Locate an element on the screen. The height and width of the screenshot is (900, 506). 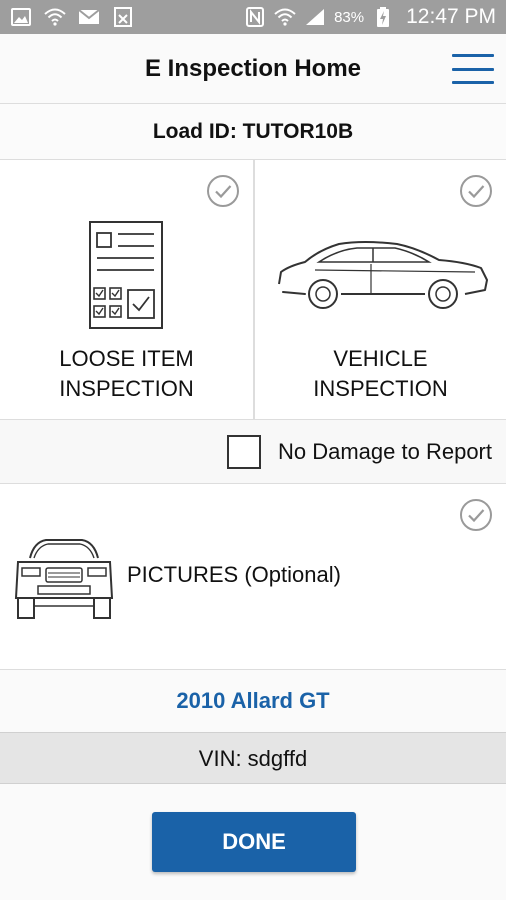
tile-label: VEHICLE INSPECTION is located at coordinates (380, 374).